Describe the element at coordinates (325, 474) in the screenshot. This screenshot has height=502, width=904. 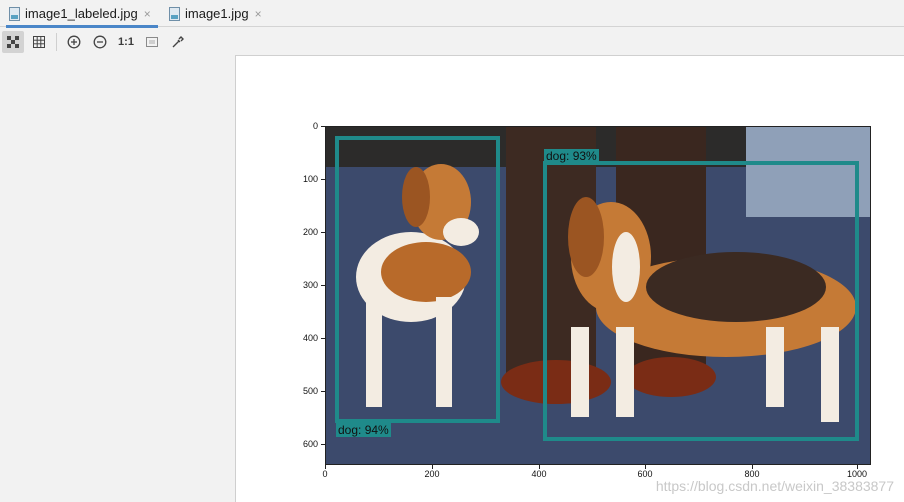
I see `x-tick-label: 0` at that location.